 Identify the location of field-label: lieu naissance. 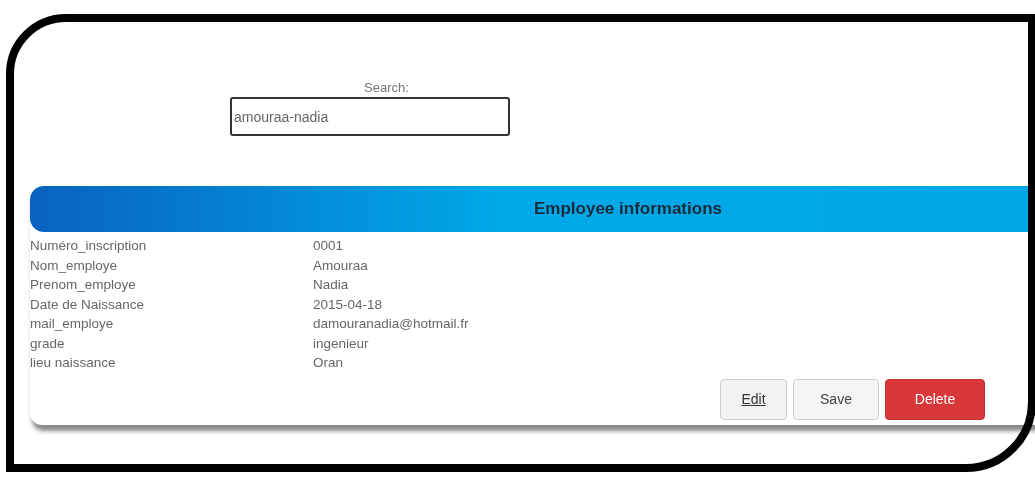
(73, 363).